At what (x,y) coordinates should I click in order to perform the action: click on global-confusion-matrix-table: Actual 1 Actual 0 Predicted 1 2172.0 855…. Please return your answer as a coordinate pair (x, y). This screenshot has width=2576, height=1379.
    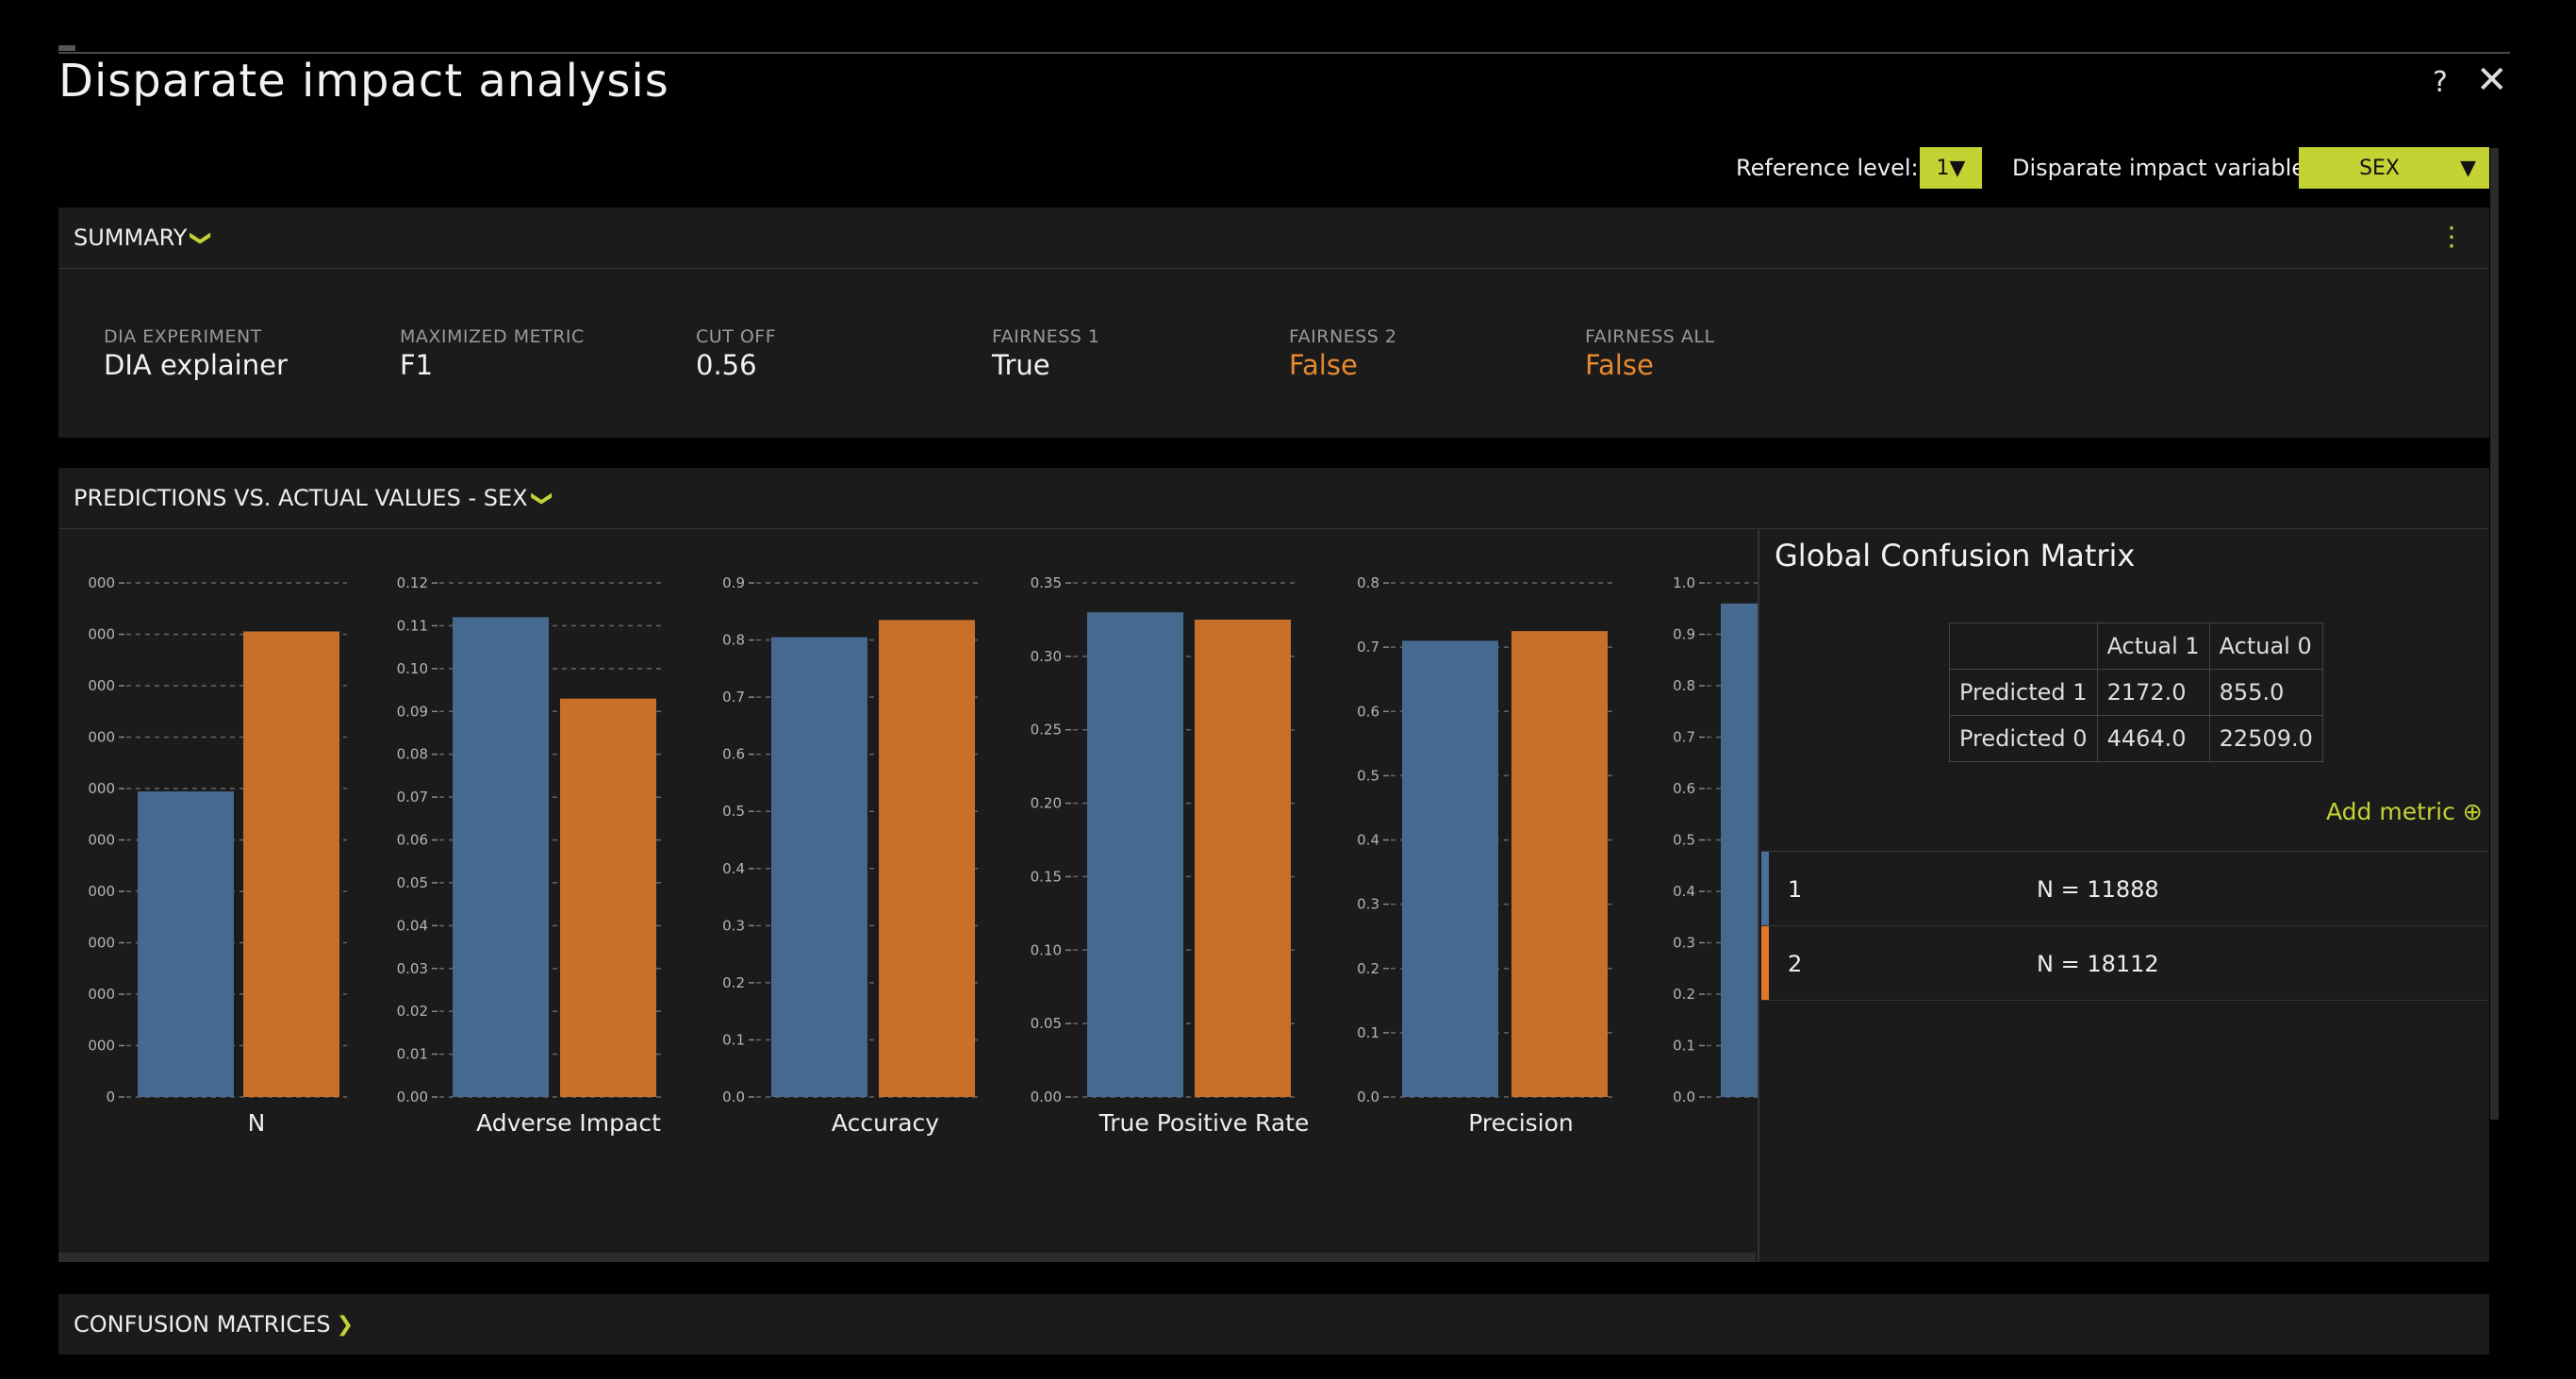
    Looking at the image, I should click on (2136, 692).